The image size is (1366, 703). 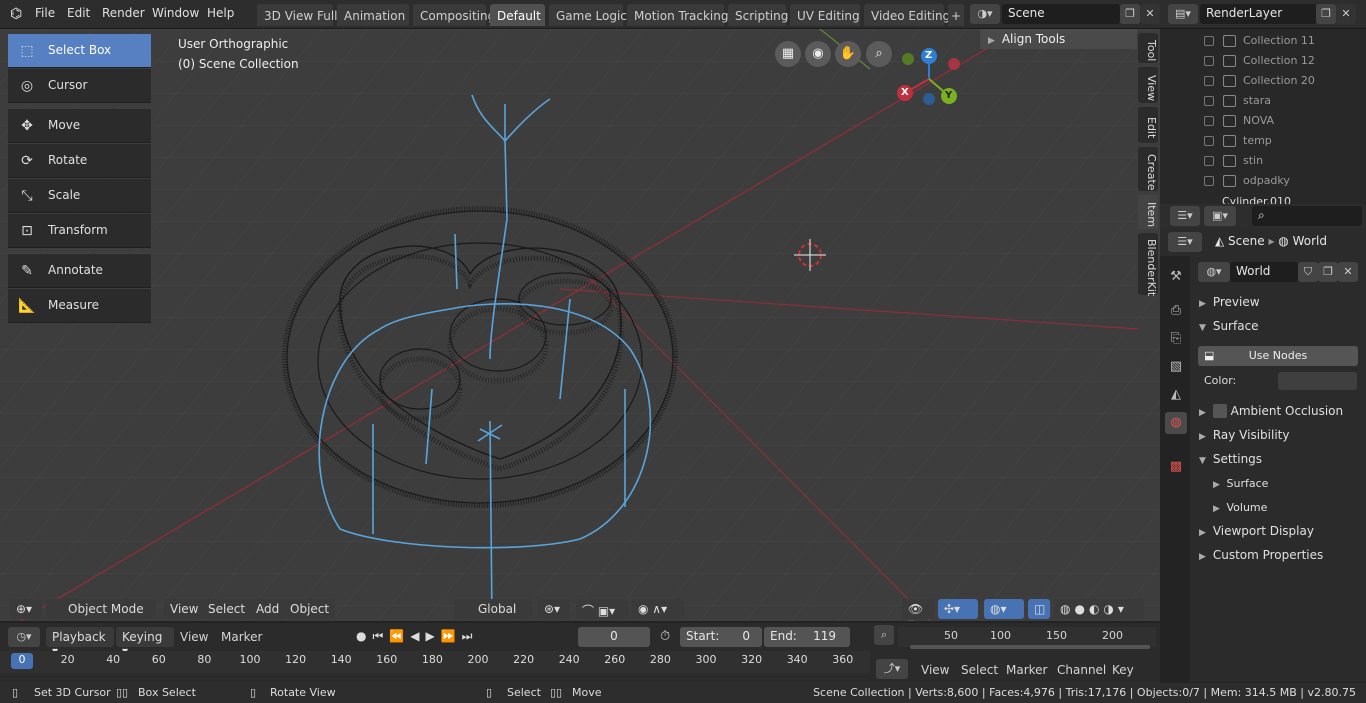 I want to click on side-tab-item: Item, so click(x=1148, y=212).